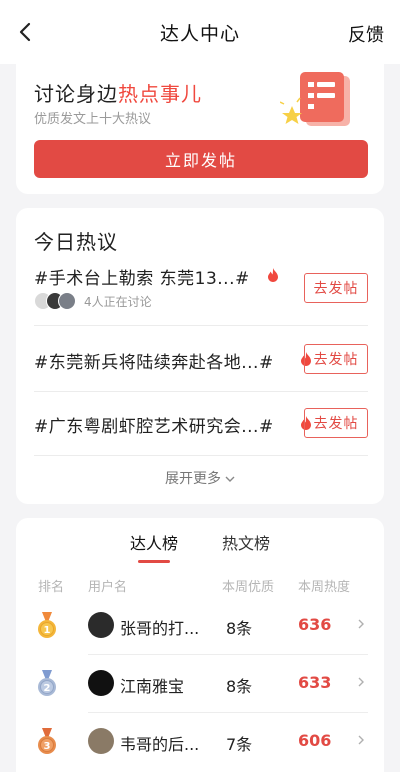 The image size is (400, 772). I want to click on topic-text: #广东粤剧虾腔艺术研究会...#, so click(154, 427).